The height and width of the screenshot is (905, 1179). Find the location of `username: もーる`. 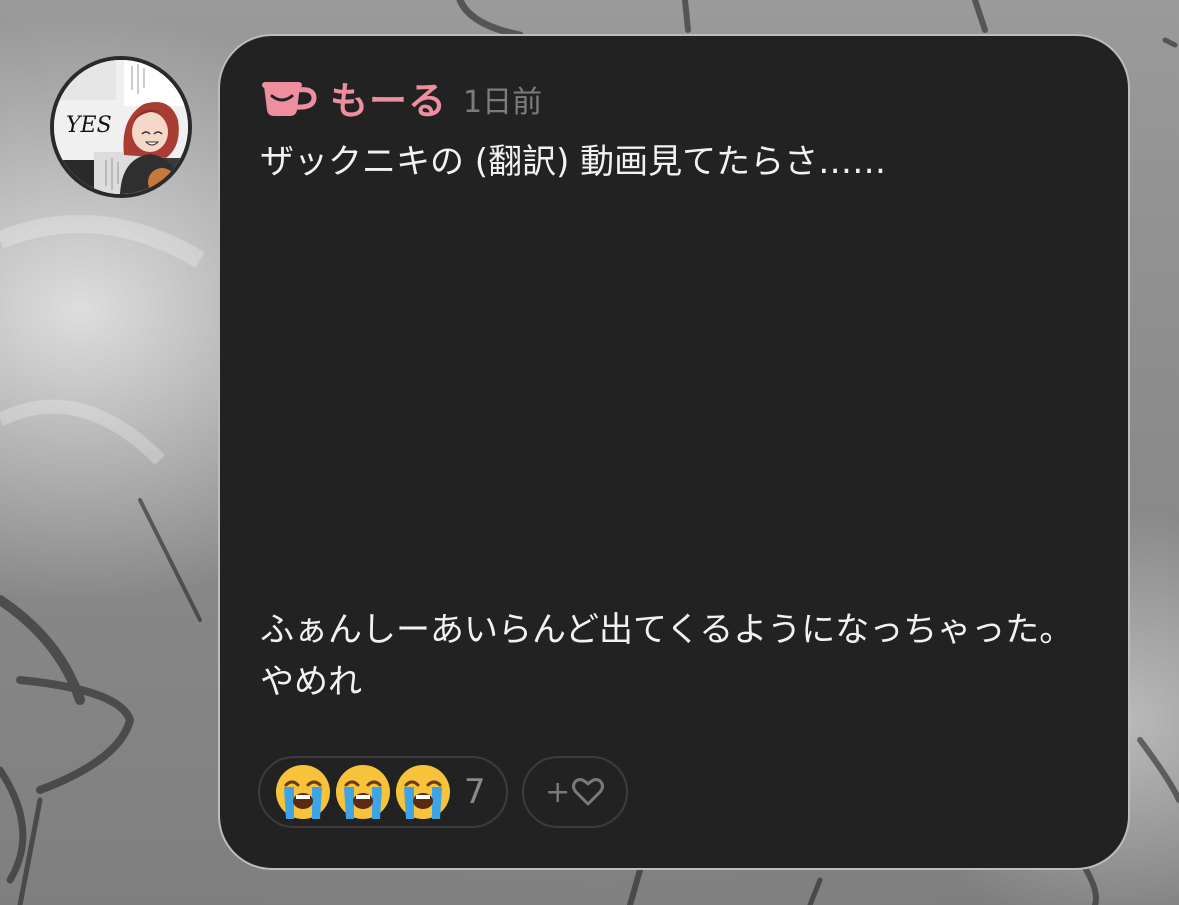

username: もーる is located at coordinates (388, 97).